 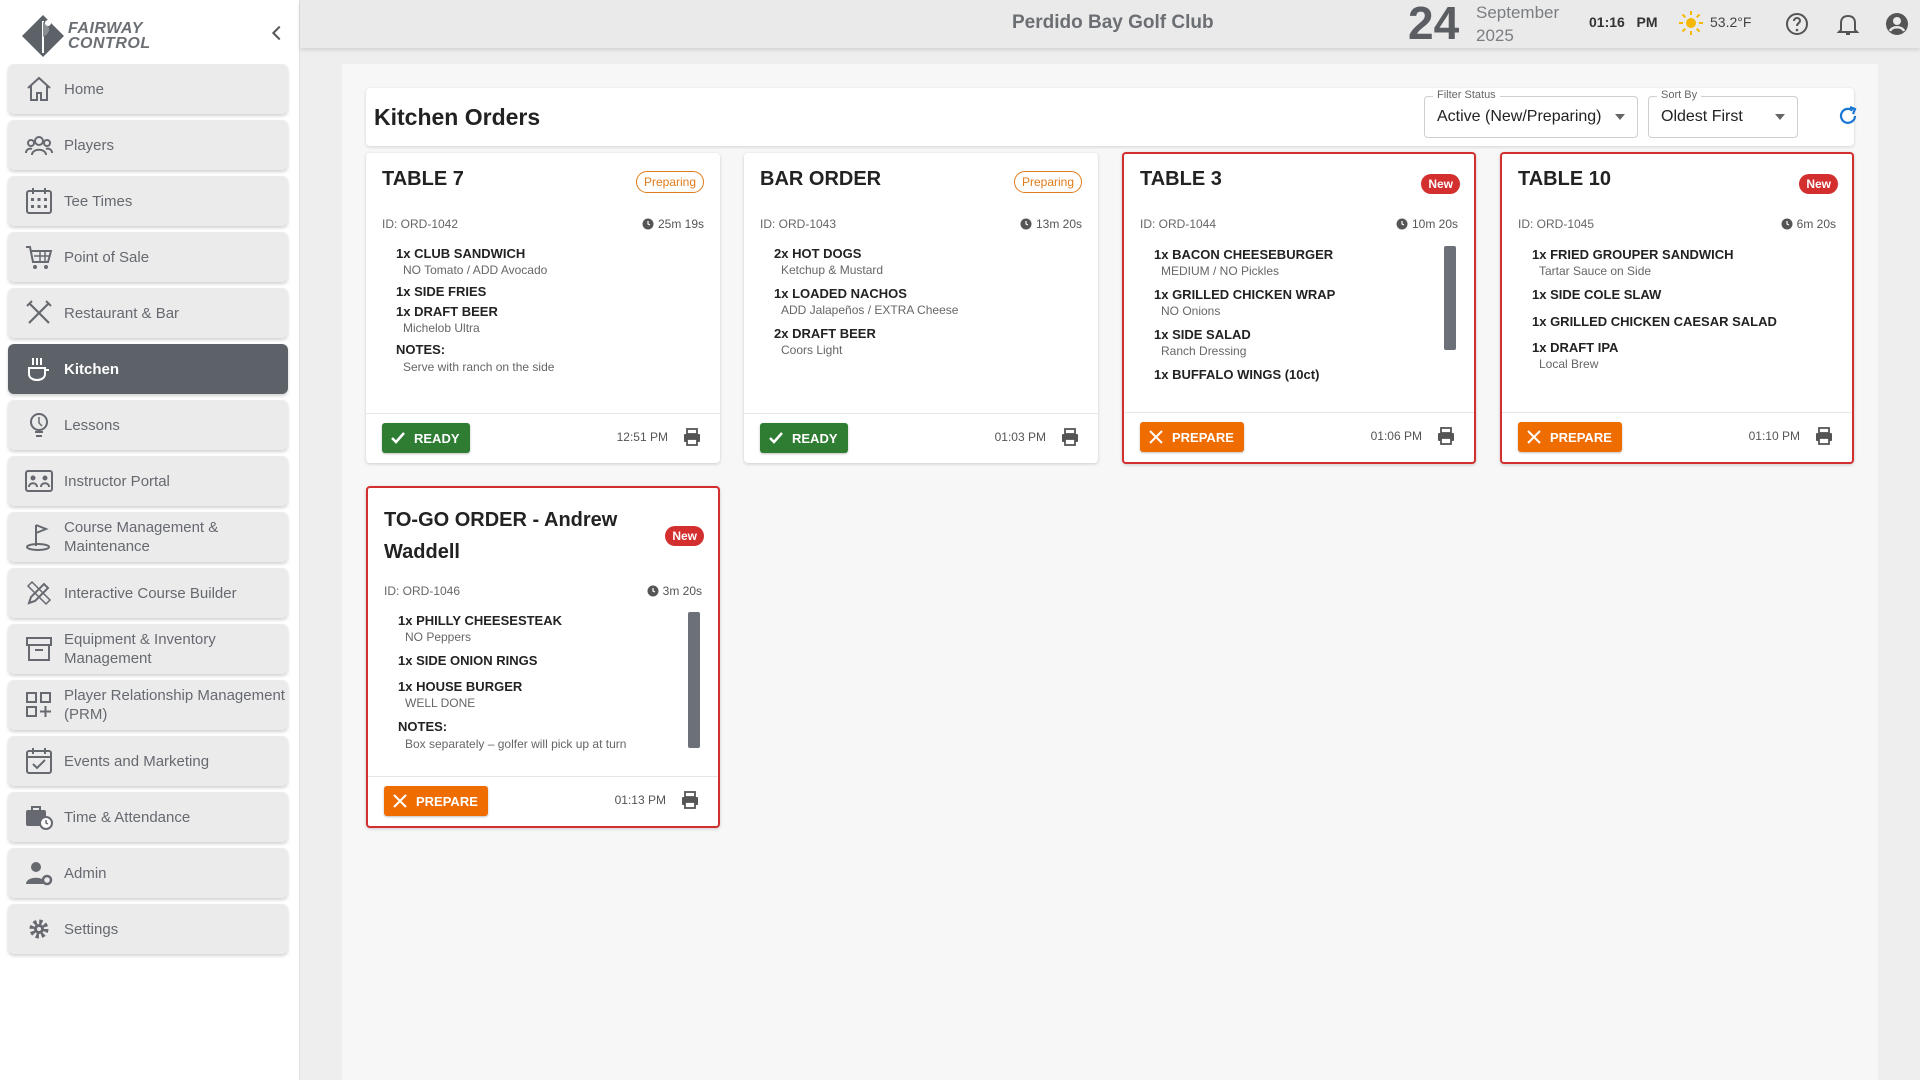 I want to click on sidebar-item-label: Settings, so click(x=91, y=929).